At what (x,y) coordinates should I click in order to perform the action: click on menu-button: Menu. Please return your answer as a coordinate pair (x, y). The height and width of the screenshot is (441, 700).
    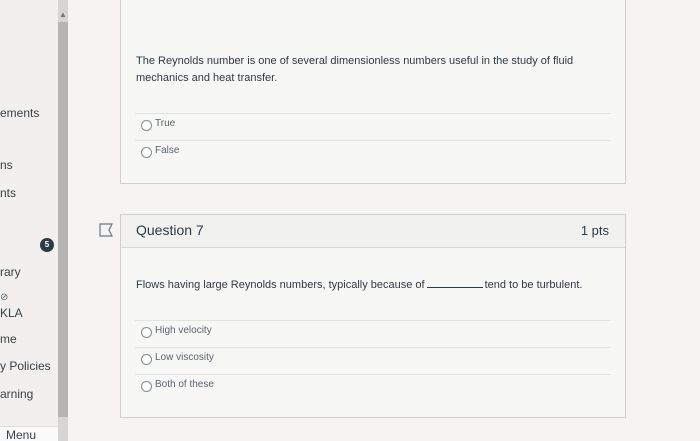
    Looking at the image, I should click on (29, 433).